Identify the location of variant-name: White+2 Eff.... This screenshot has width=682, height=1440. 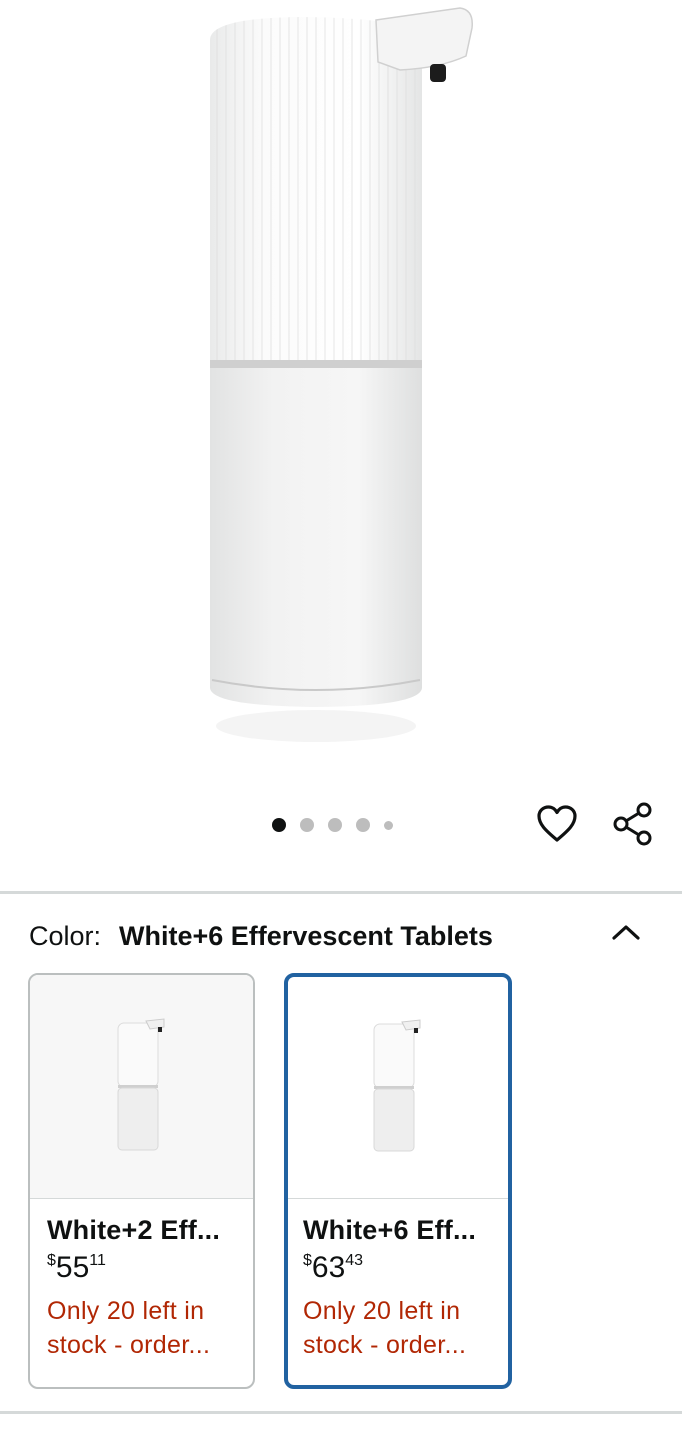
(134, 1230).